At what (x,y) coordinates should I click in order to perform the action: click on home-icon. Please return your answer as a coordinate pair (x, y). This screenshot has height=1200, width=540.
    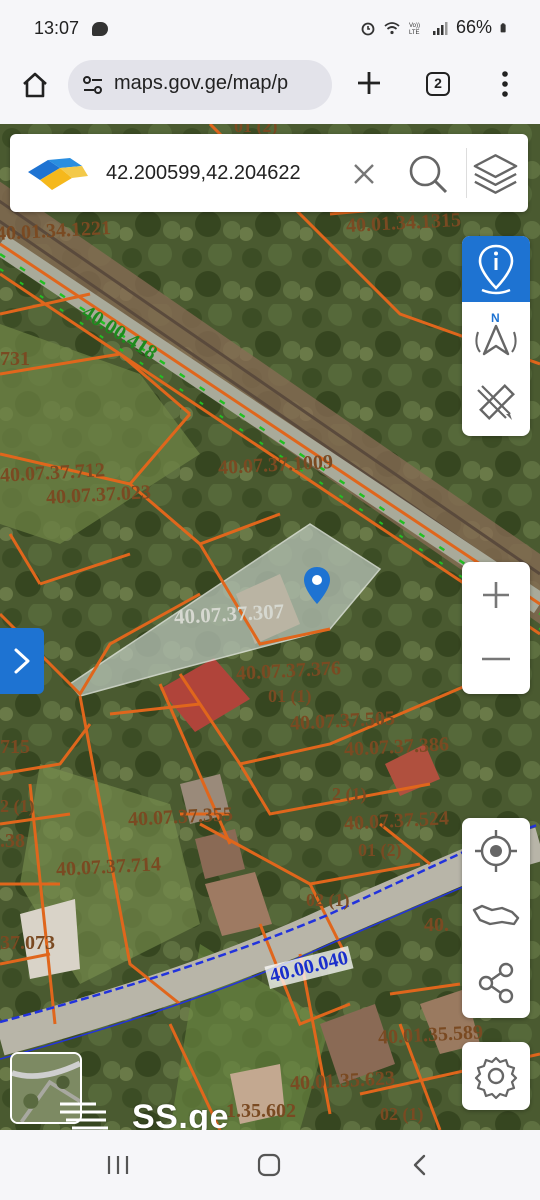
    Looking at the image, I should click on (35, 85).